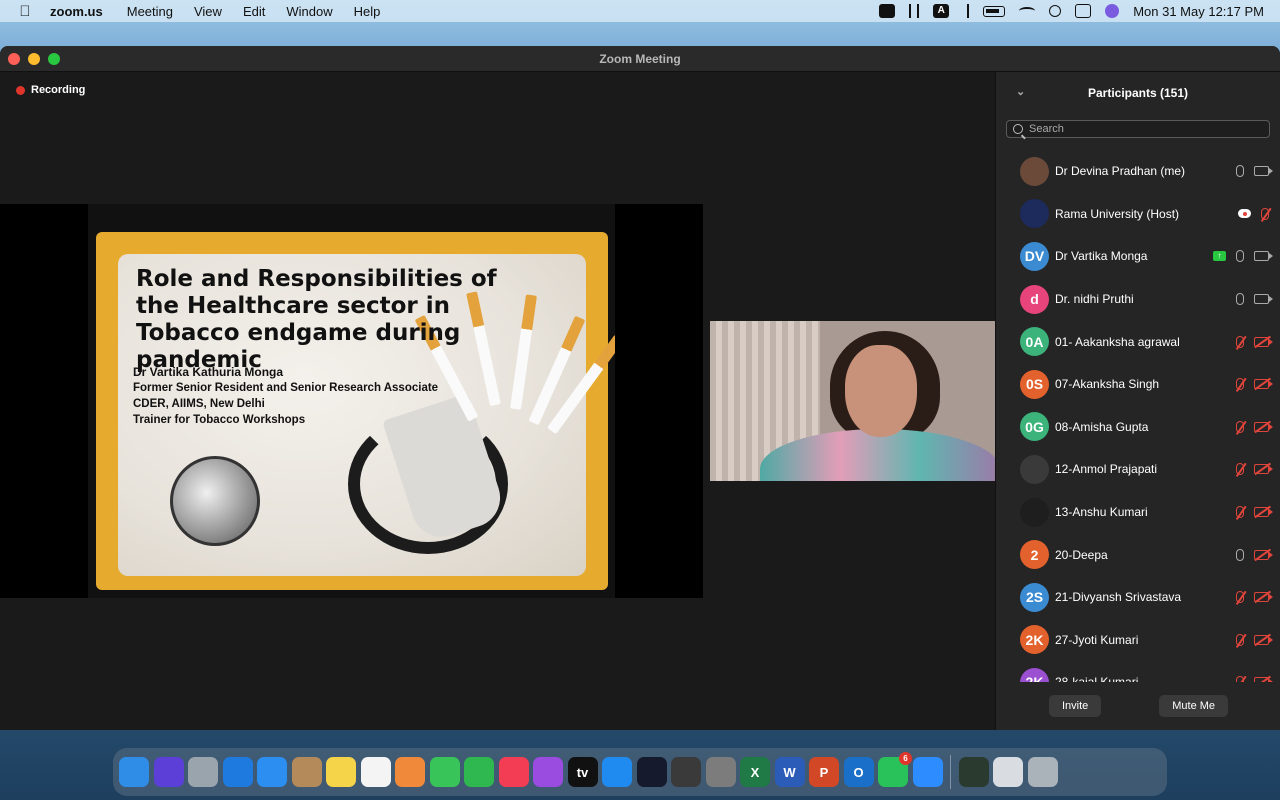 Image resolution: width=1280 pixels, height=800 pixels. What do you see at coordinates (1027, 11) in the screenshot?
I see `wifi-icon` at bounding box center [1027, 11].